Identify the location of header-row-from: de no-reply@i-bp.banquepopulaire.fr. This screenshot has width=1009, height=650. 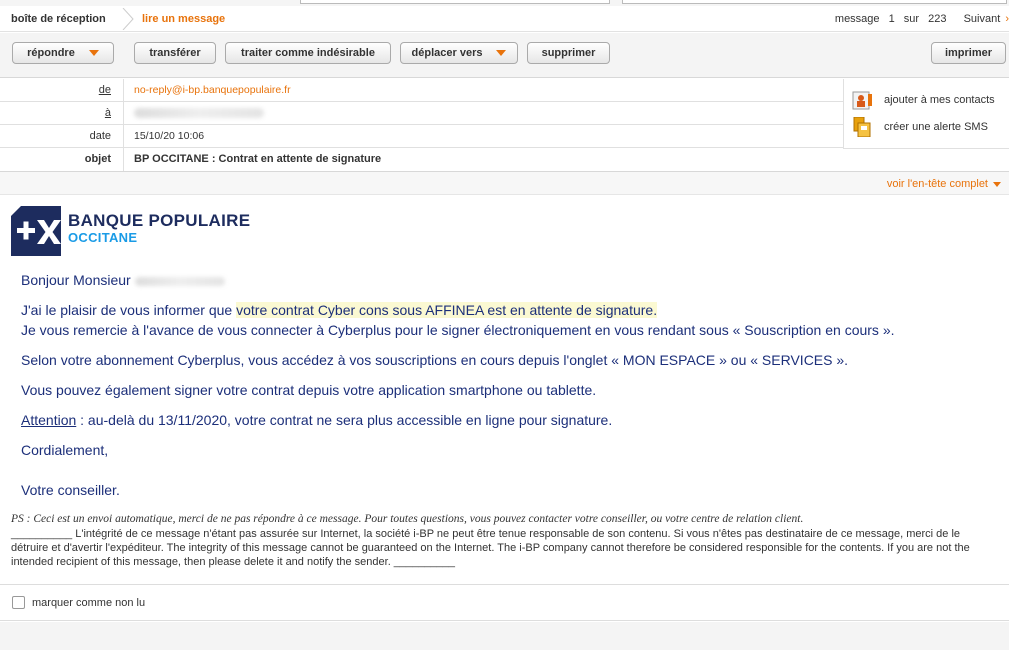
(421, 90).